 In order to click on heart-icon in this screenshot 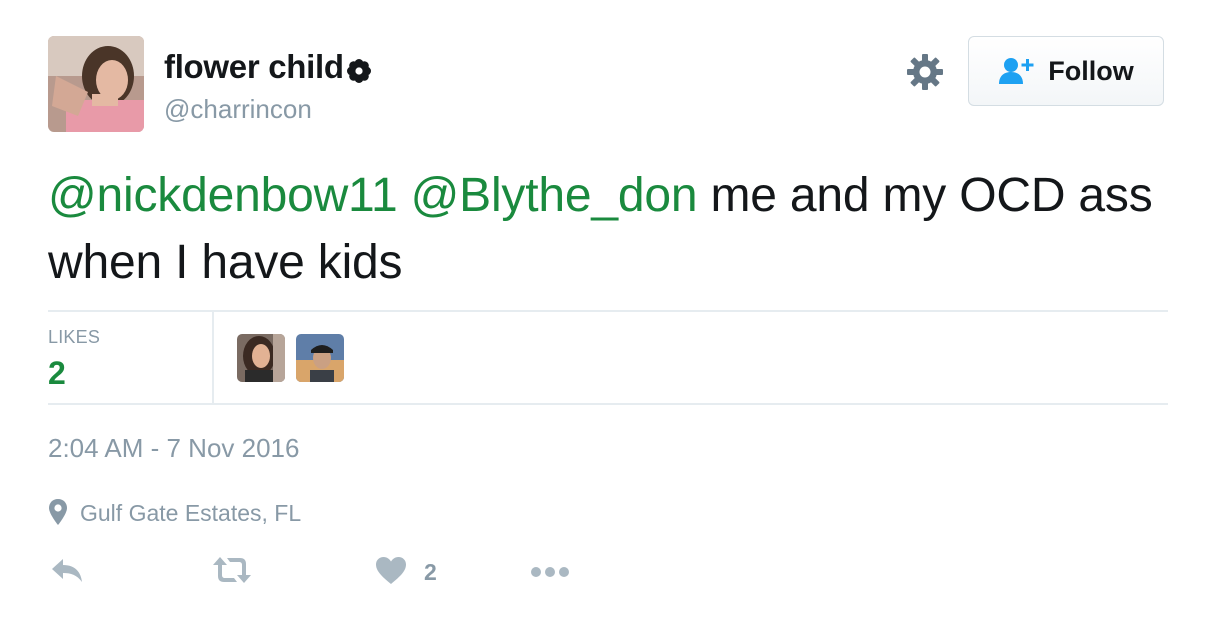, I will do `click(391, 572)`.